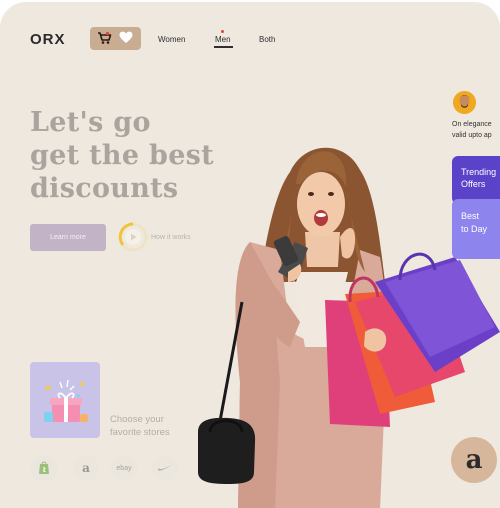 The image size is (500, 508). What do you see at coordinates (68, 237) in the screenshot?
I see `learn-more-button: Learn more` at bounding box center [68, 237].